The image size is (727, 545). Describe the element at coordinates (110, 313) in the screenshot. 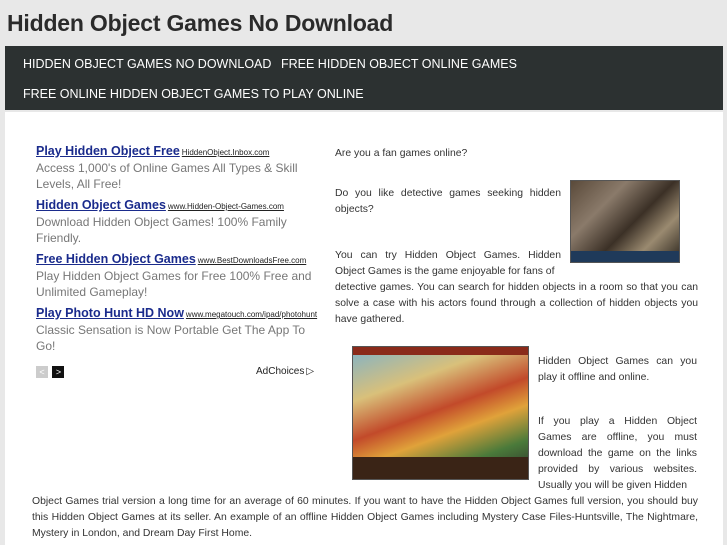

I see `ad-title: Play Photo Hunt HD Now` at that location.